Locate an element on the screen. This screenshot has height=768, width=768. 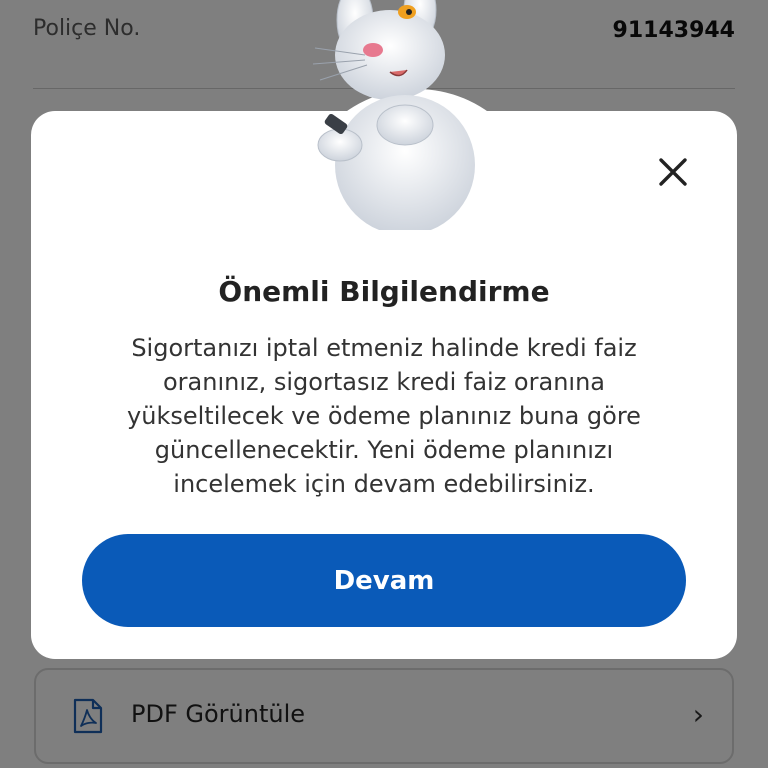
close-icon is located at coordinates (673, 172).